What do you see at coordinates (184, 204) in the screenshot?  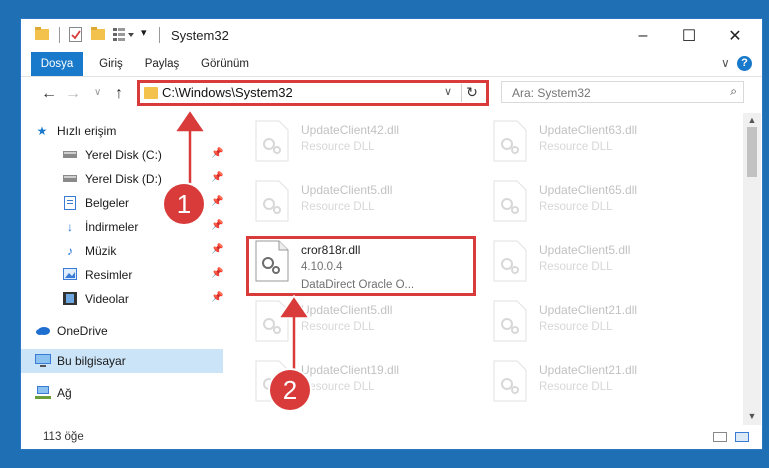 I see `step-1-badge: 1` at bounding box center [184, 204].